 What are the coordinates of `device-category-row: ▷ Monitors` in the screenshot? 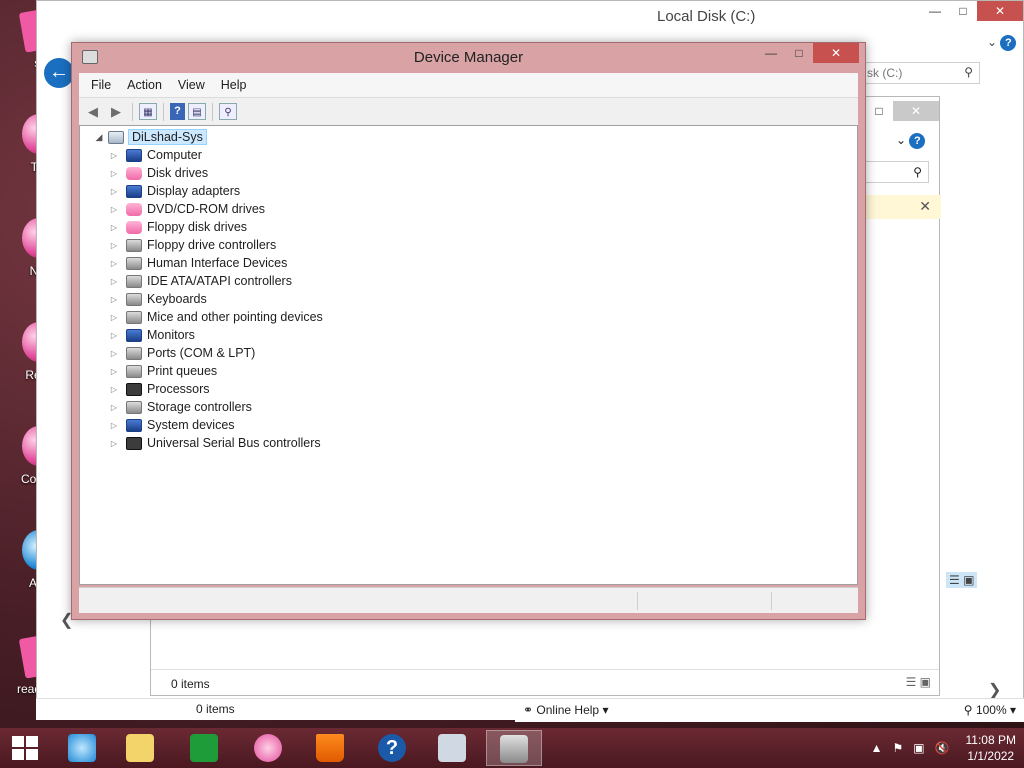 It's located at (215, 335).